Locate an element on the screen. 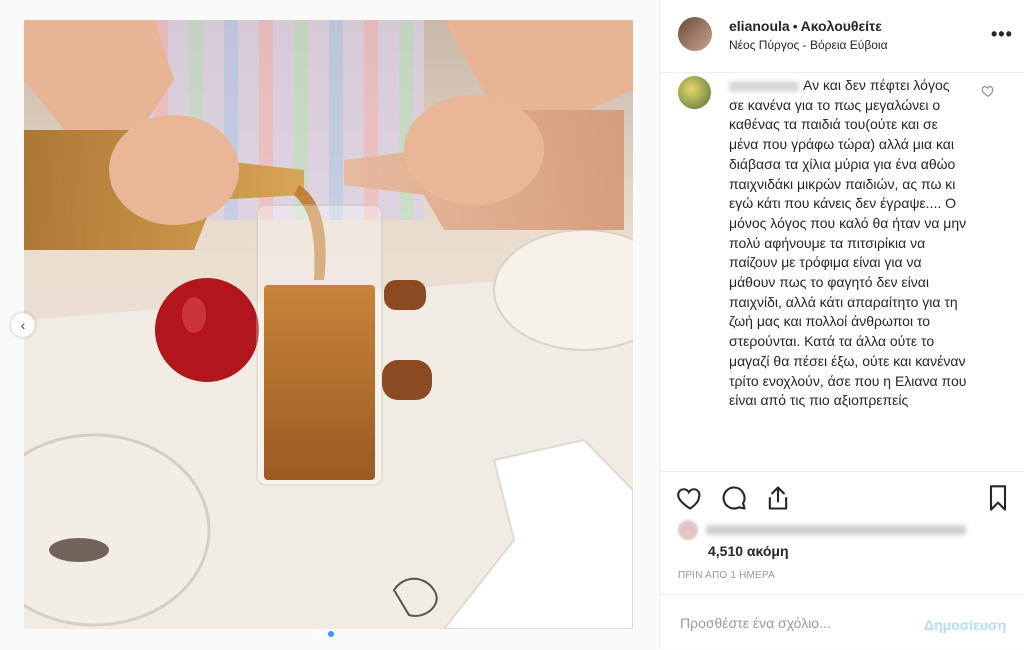 The image size is (1024, 650). liked-by-row is located at coordinates (843, 530).